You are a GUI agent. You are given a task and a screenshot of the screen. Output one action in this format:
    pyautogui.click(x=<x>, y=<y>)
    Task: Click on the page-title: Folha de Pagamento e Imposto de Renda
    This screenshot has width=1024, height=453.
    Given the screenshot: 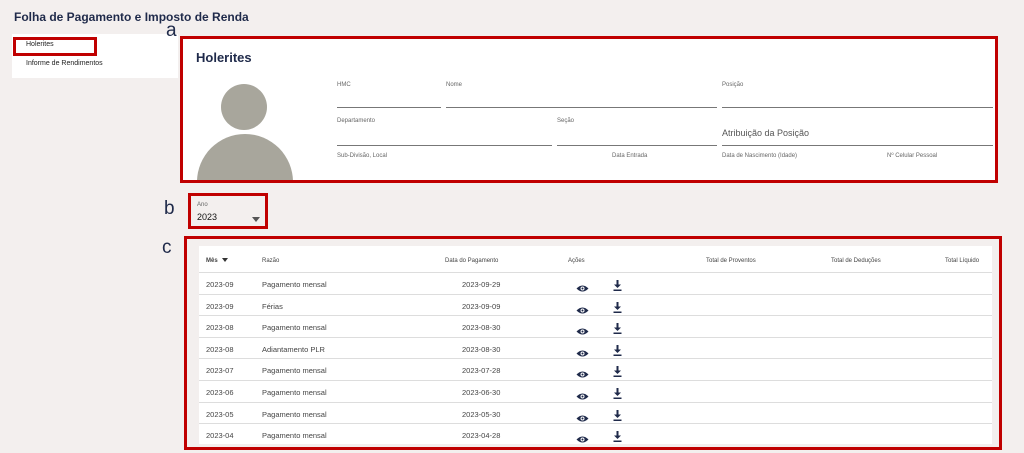 What is the action you would take?
    pyautogui.click(x=131, y=17)
    